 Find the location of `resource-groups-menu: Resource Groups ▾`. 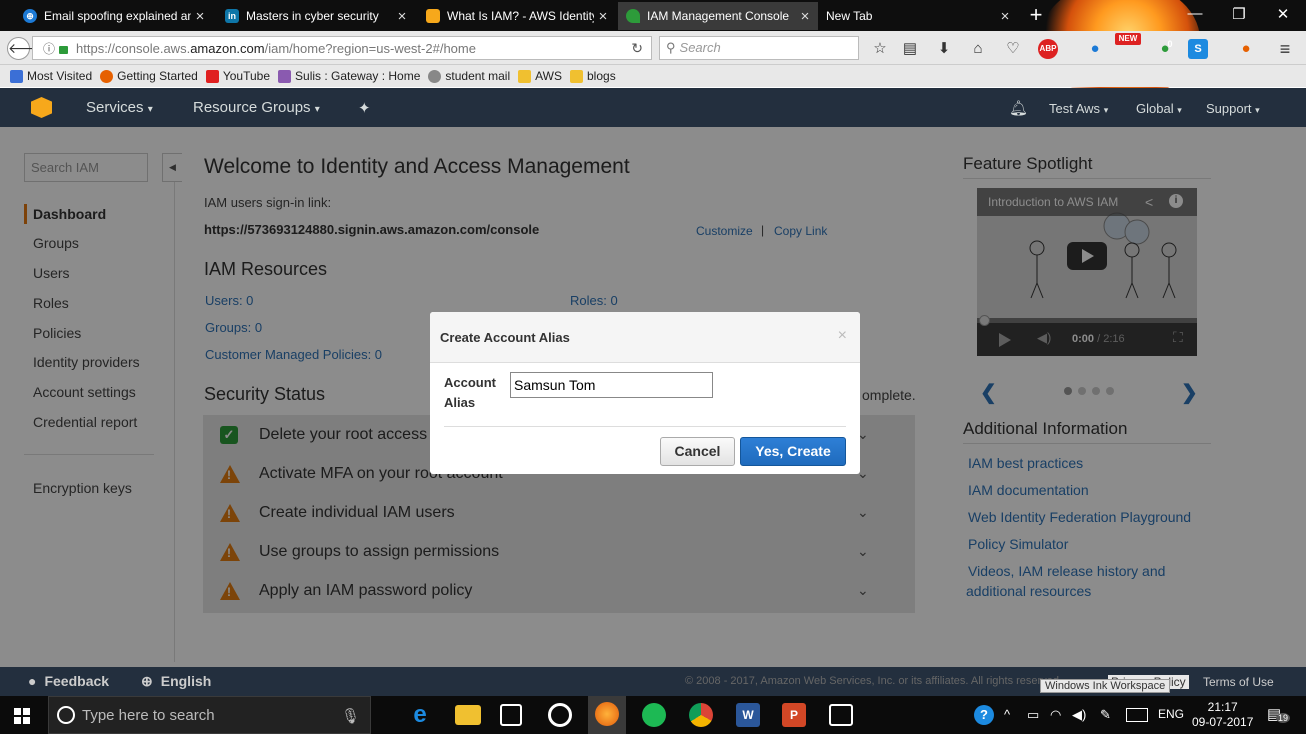

resource-groups-menu: Resource Groups ▾ is located at coordinates (256, 107).